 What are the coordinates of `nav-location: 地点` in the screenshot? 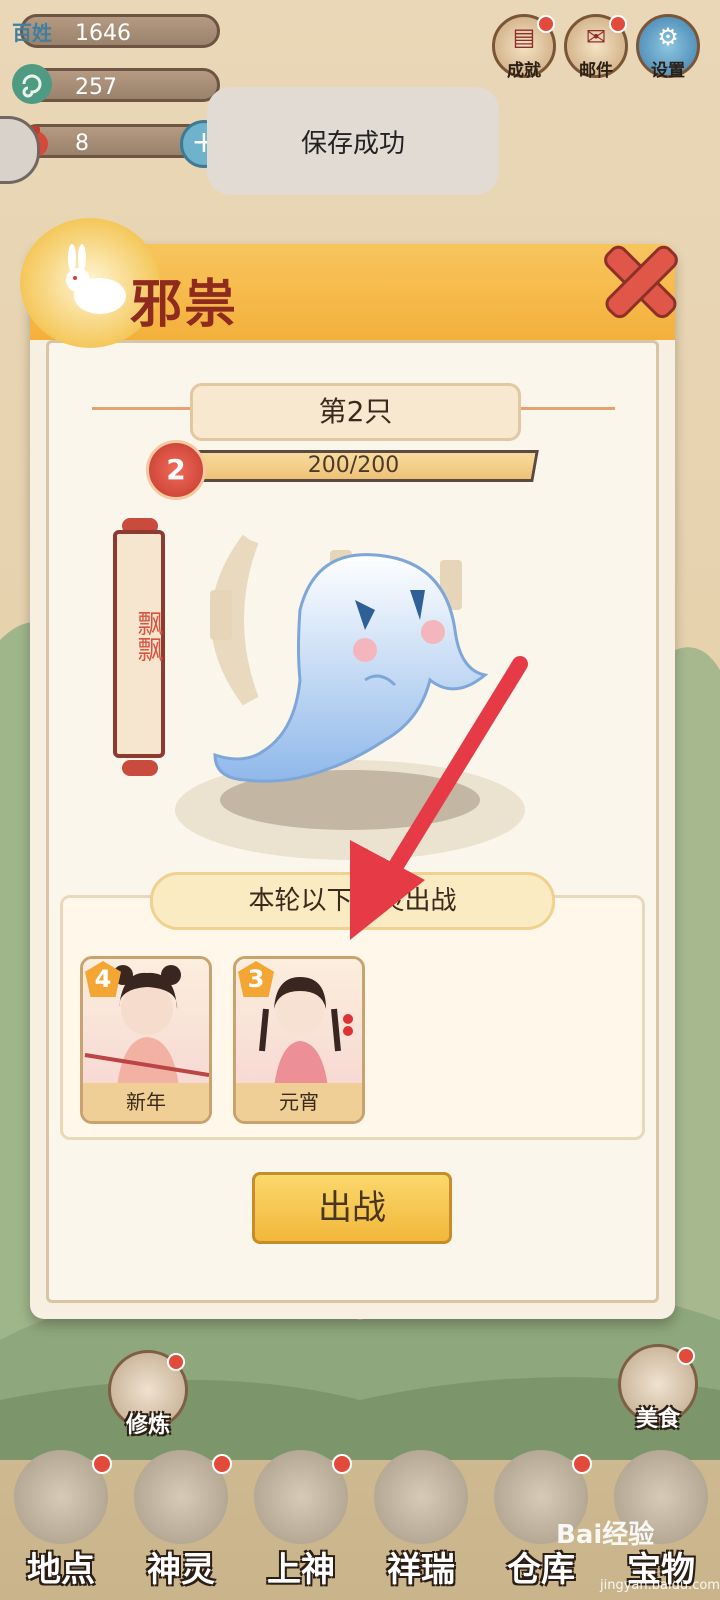 It's located at (61, 1520).